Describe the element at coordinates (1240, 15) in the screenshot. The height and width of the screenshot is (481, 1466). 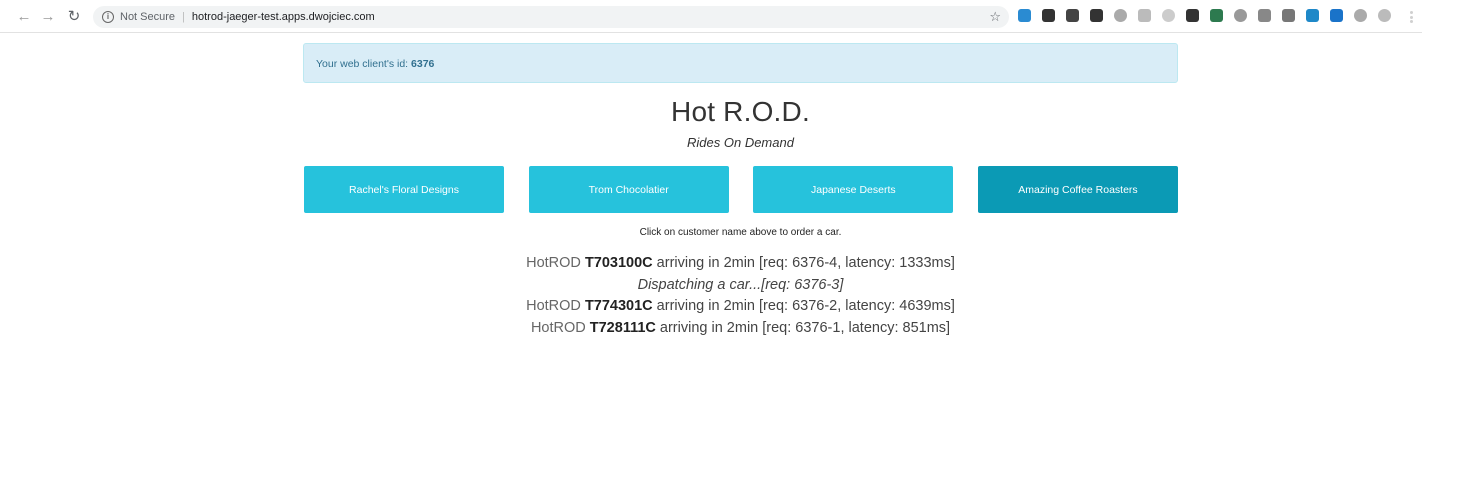
I see `extension-circle-icon` at that location.